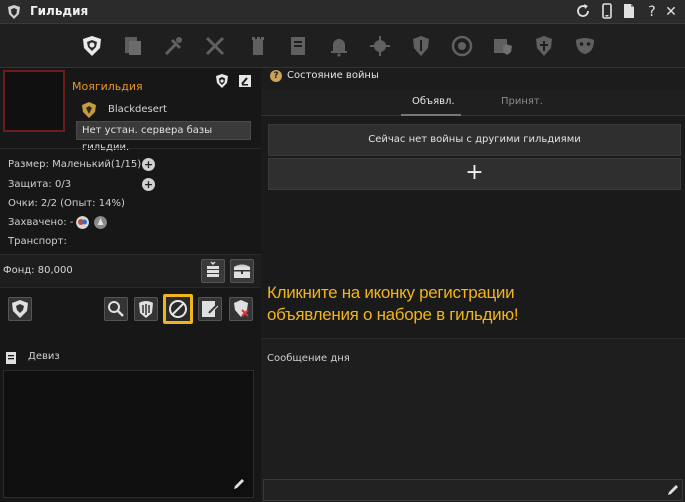  Describe the element at coordinates (137, 109) in the screenshot. I see `guild-master-name: Blackdesert` at that location.